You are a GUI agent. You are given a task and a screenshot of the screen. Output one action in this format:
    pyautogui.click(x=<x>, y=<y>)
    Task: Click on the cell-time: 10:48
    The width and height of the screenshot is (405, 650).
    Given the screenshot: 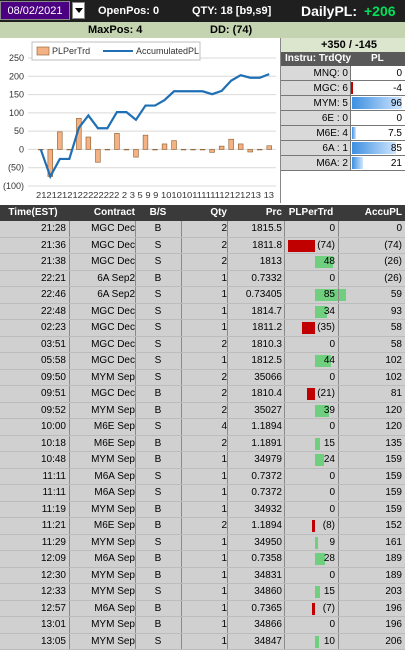 What is the action you would take?
    pyautogui.click(x=33, y=460)
    